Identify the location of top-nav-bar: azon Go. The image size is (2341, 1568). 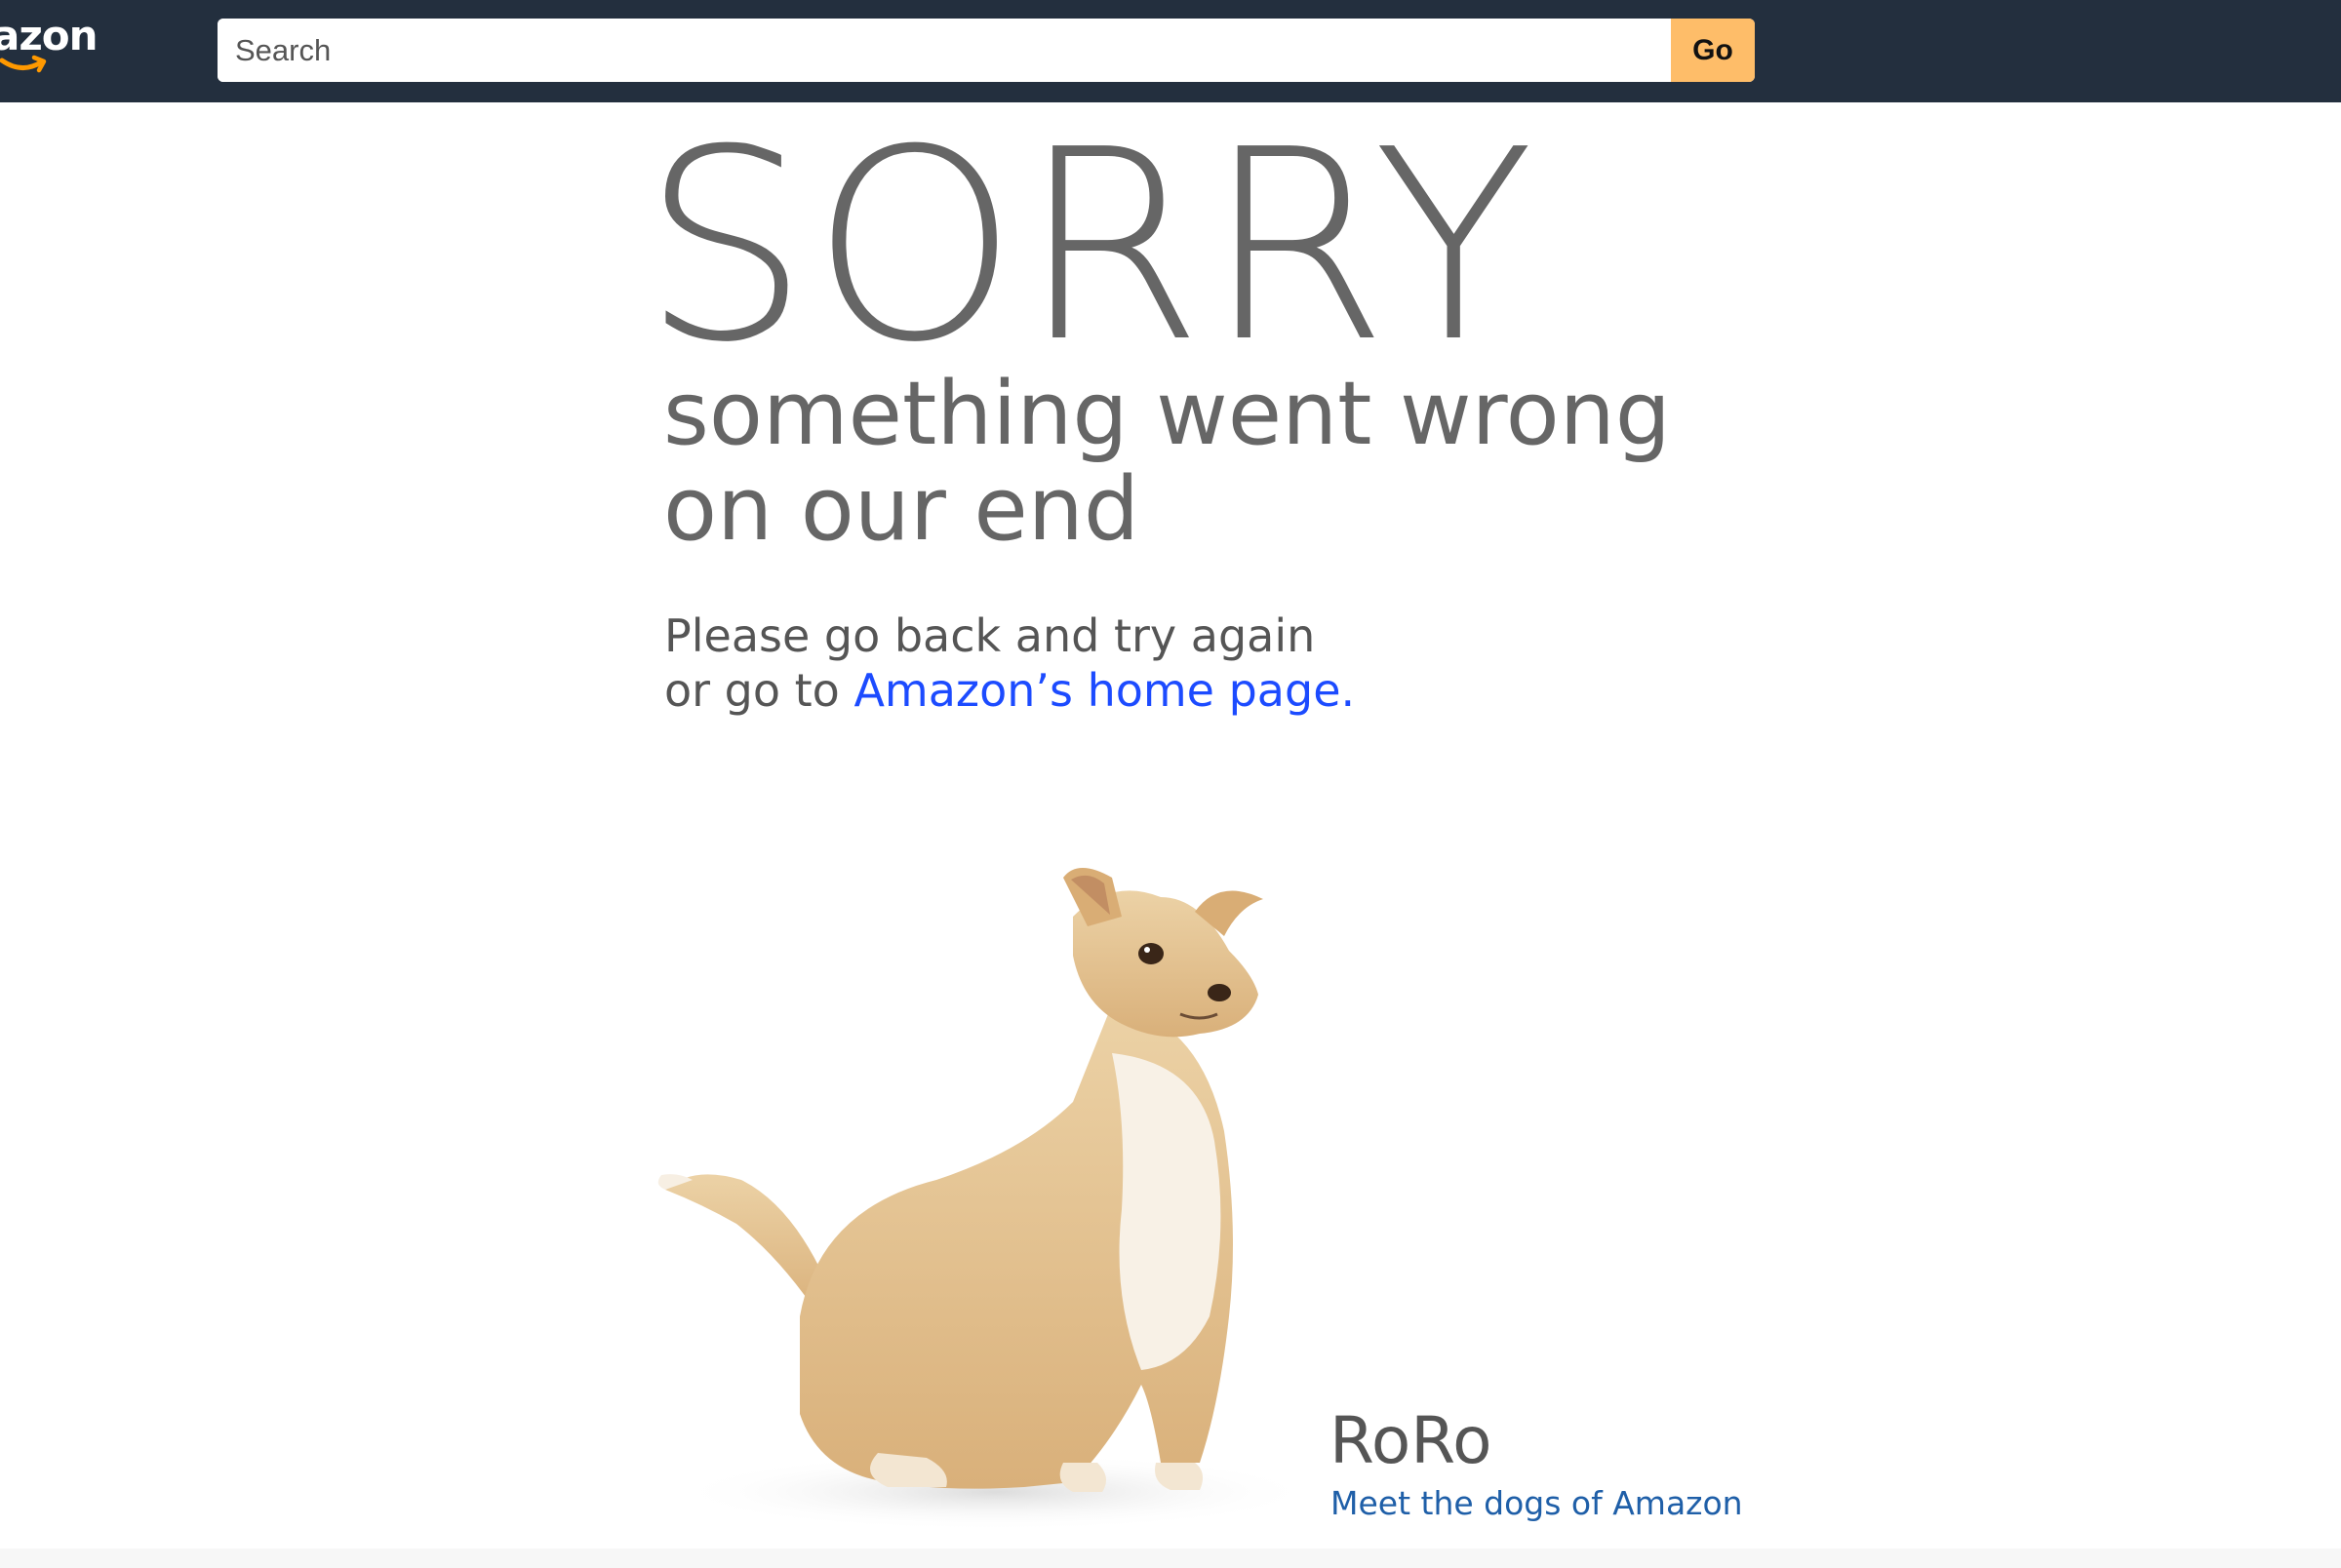
(1170, 51).